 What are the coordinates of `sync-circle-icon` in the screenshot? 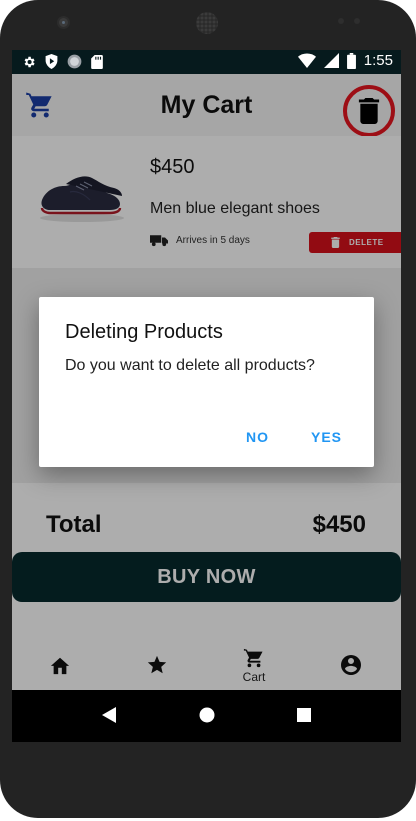 It's located at (74, 61).